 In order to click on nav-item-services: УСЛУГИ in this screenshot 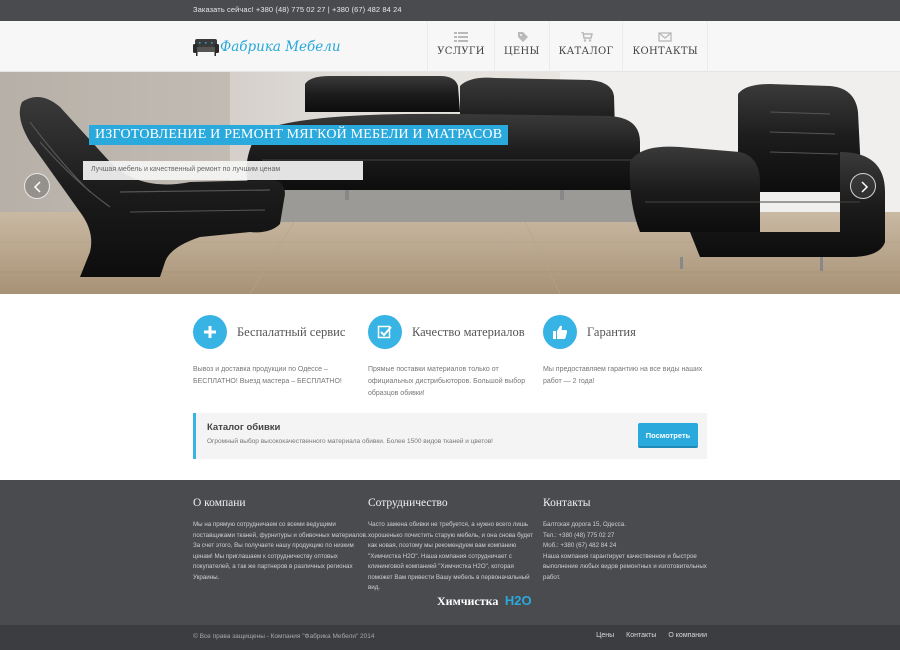, I will do `click(460, 46)`.